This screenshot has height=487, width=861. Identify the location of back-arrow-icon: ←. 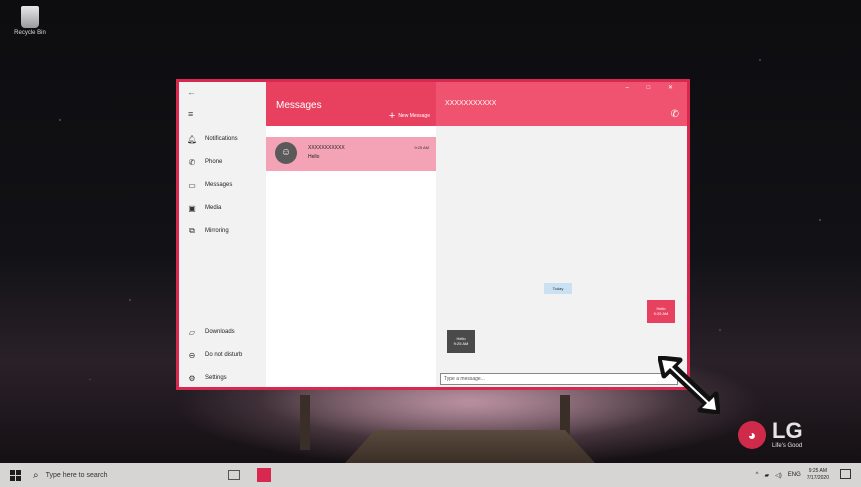
(191, 92).